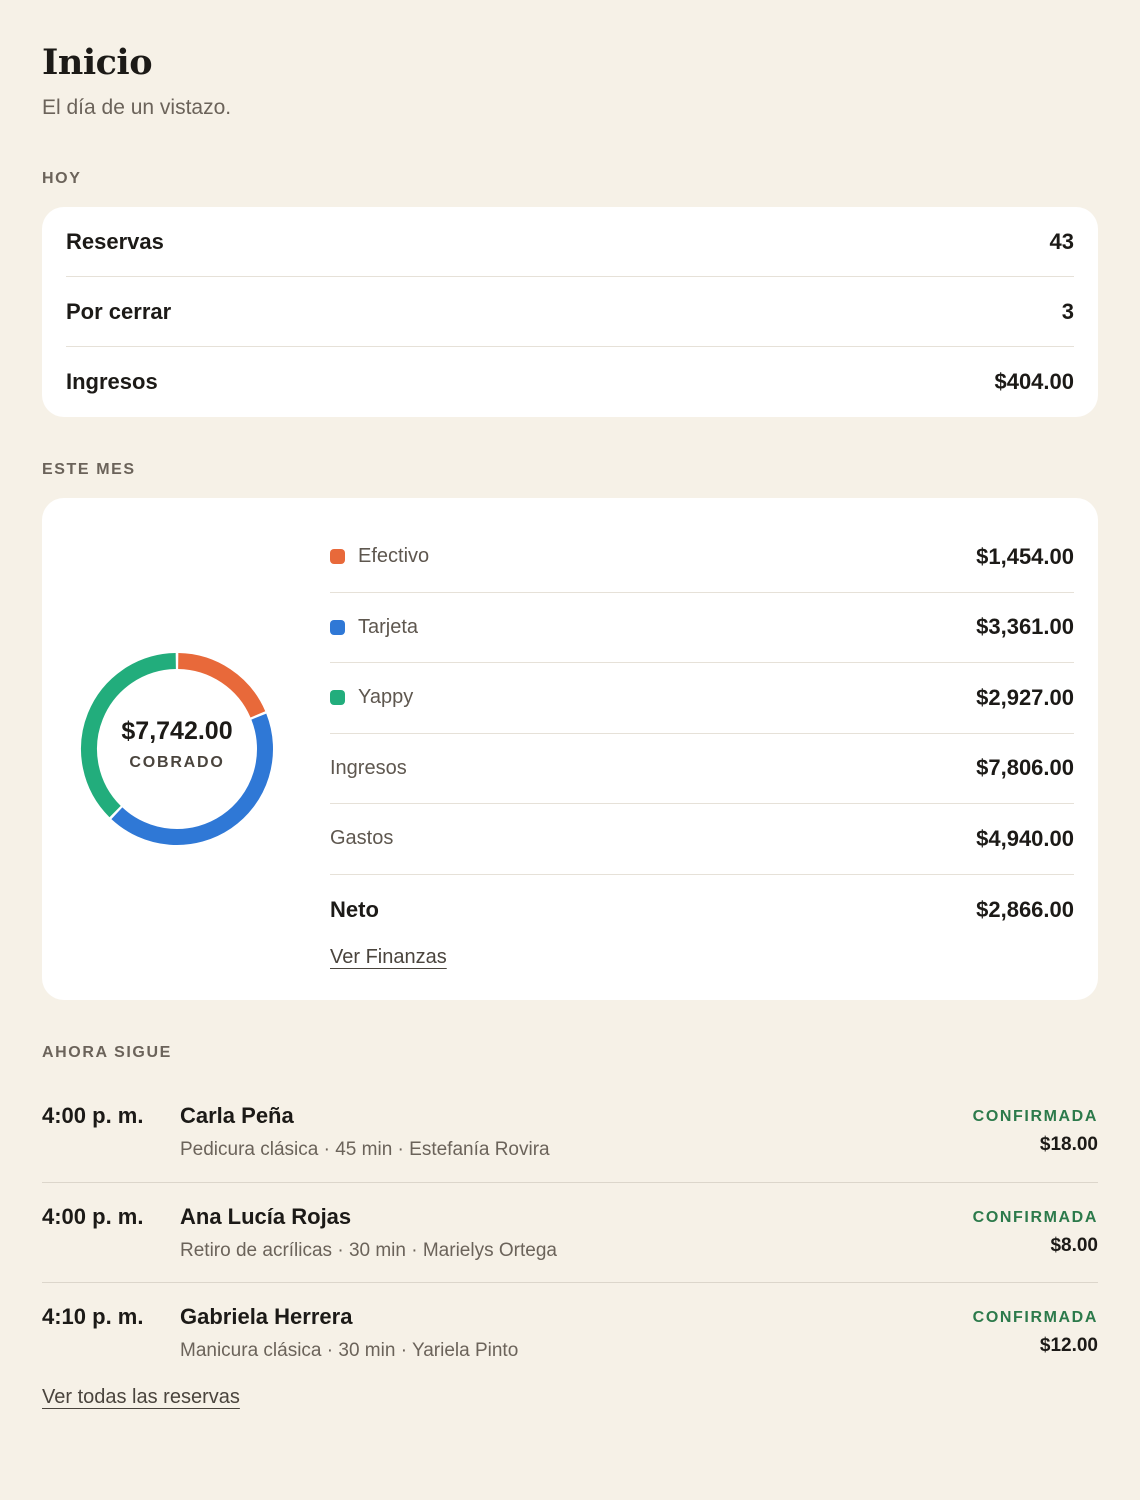  What do you see at coordinates (1034, 381) in the screenshot?
I see `today-row-value: $404.00` at bounding box center [1034, 381].